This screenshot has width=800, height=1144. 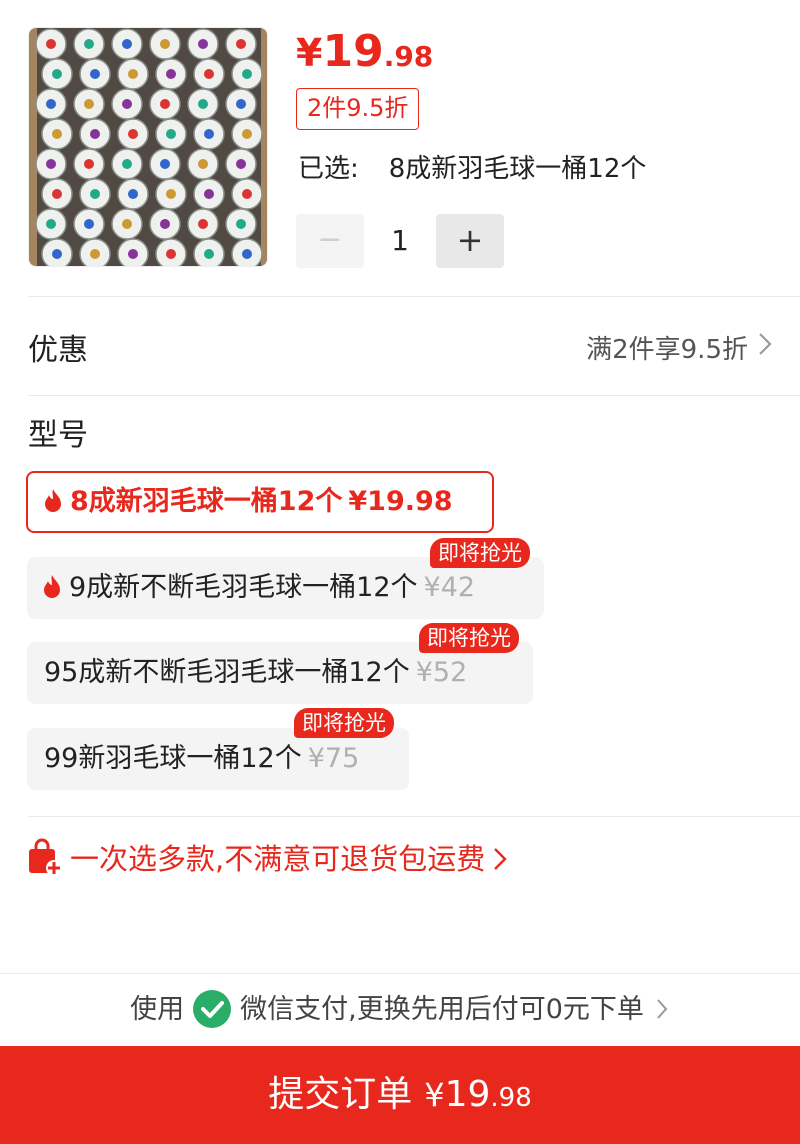 What do you see at coordinates (278, 859) in the screenshot?
I see `guarantee-text: 一次选多款,不满意可退货包运费` at bounding box center [278, 859].